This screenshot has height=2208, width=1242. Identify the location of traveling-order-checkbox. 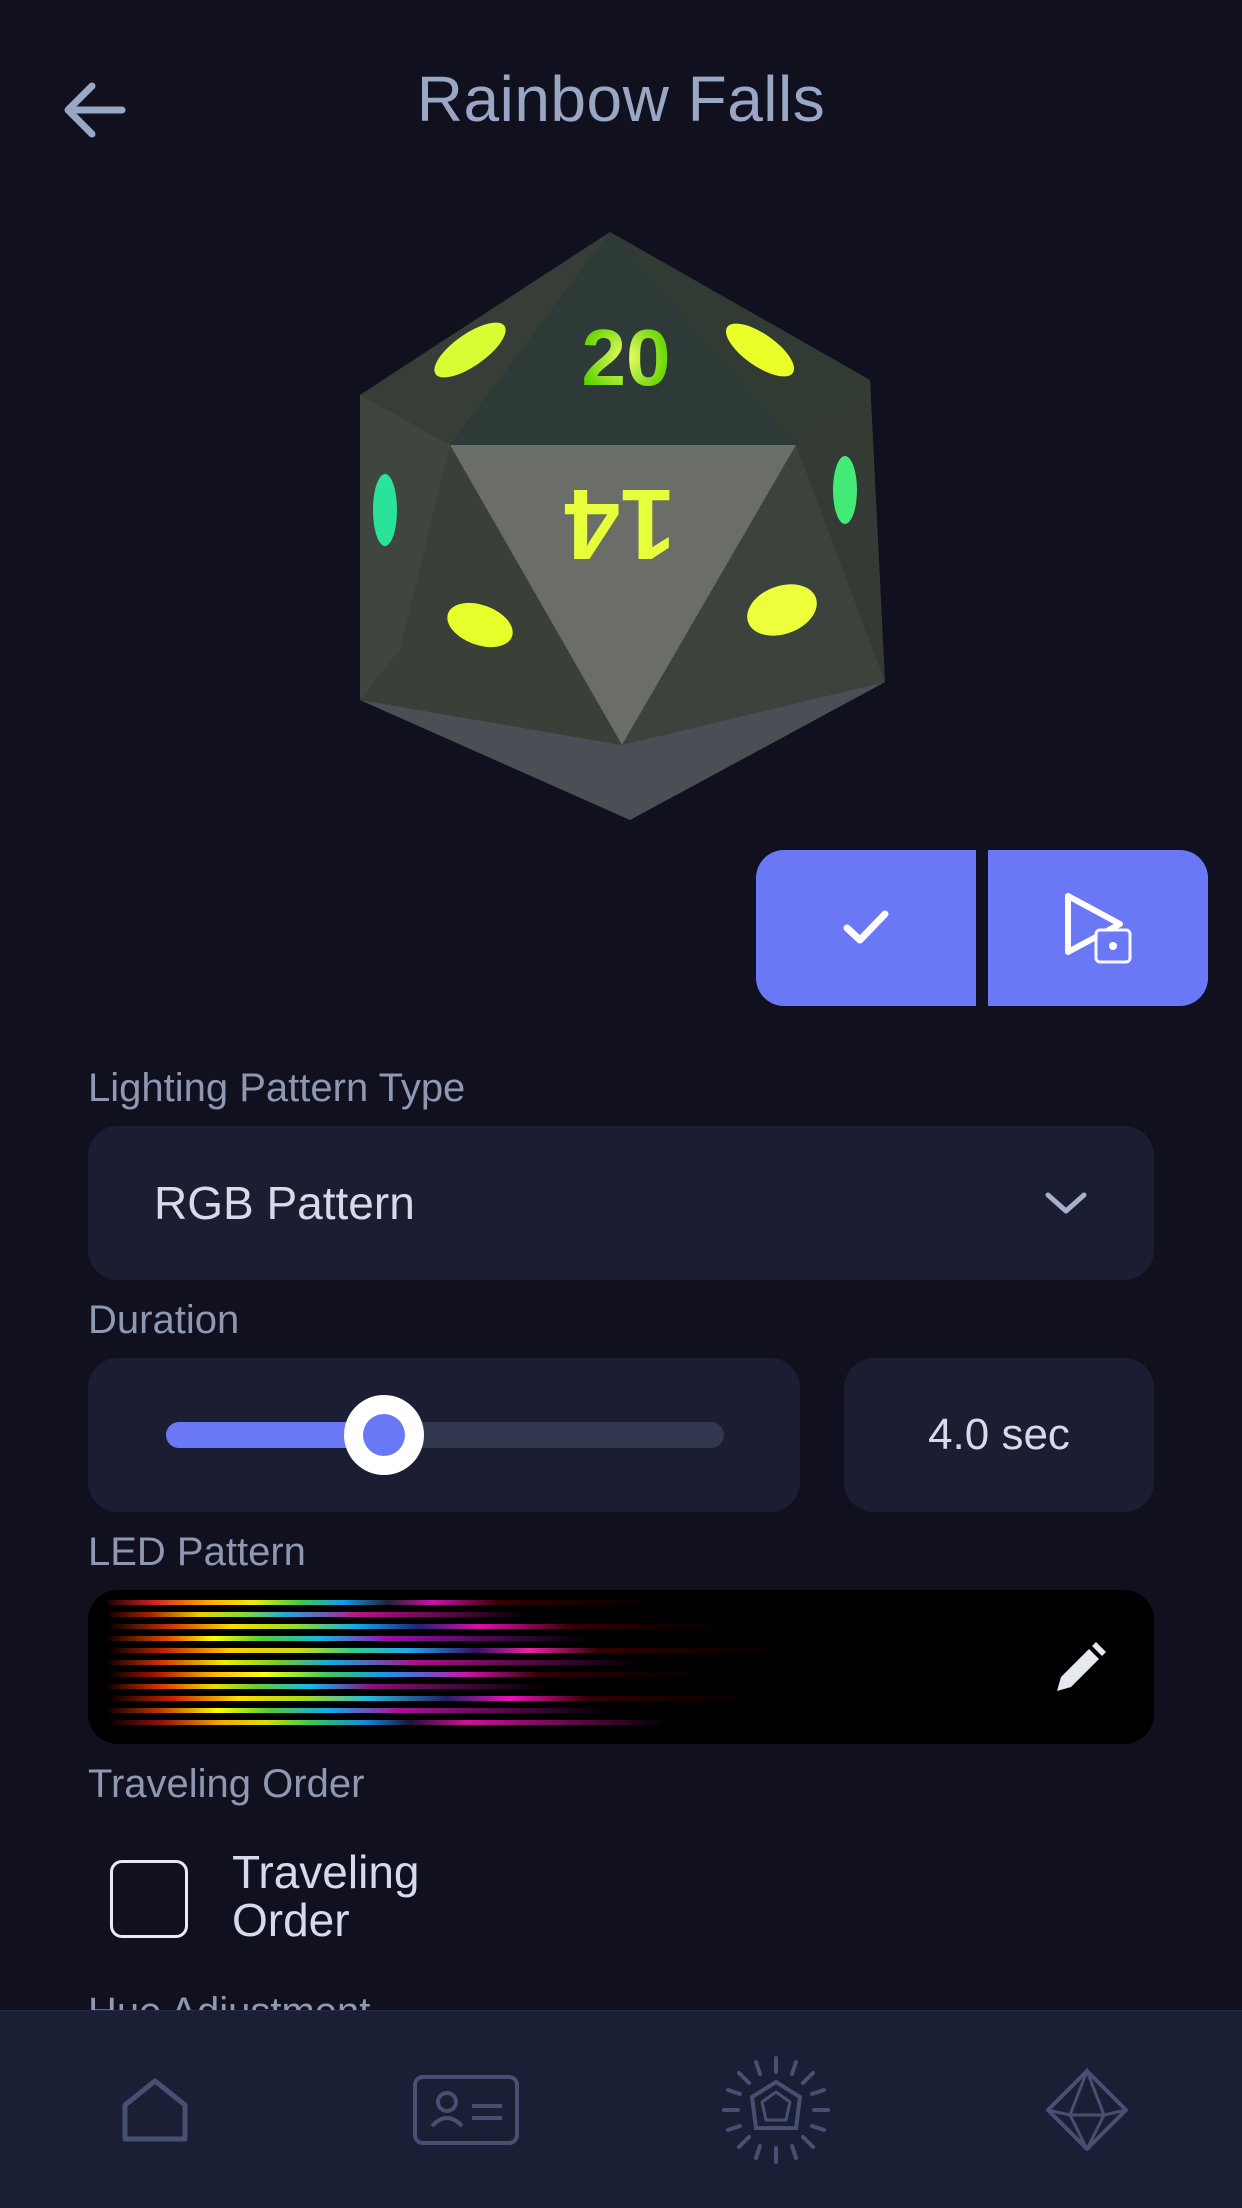
(149, 1899).